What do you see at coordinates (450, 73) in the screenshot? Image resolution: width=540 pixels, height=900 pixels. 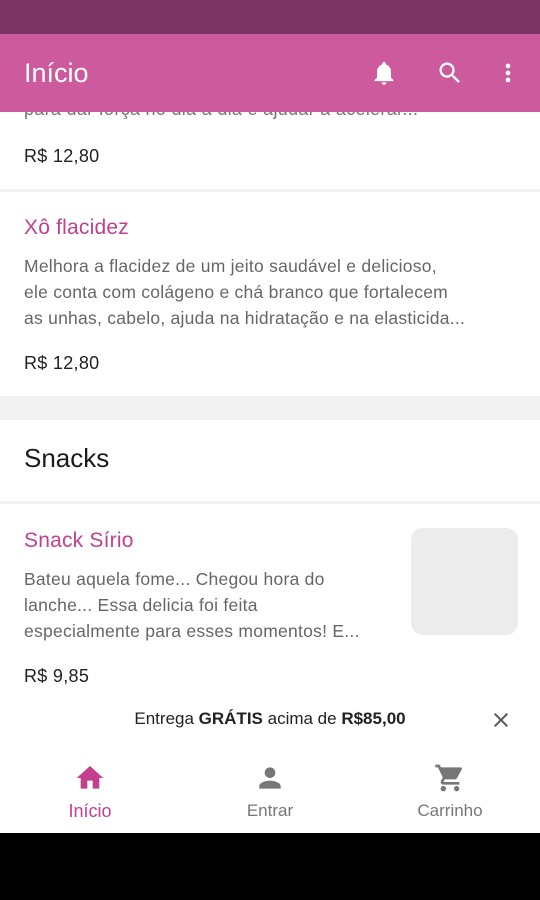 I see `search-icon` at bounding box center [450, 73].